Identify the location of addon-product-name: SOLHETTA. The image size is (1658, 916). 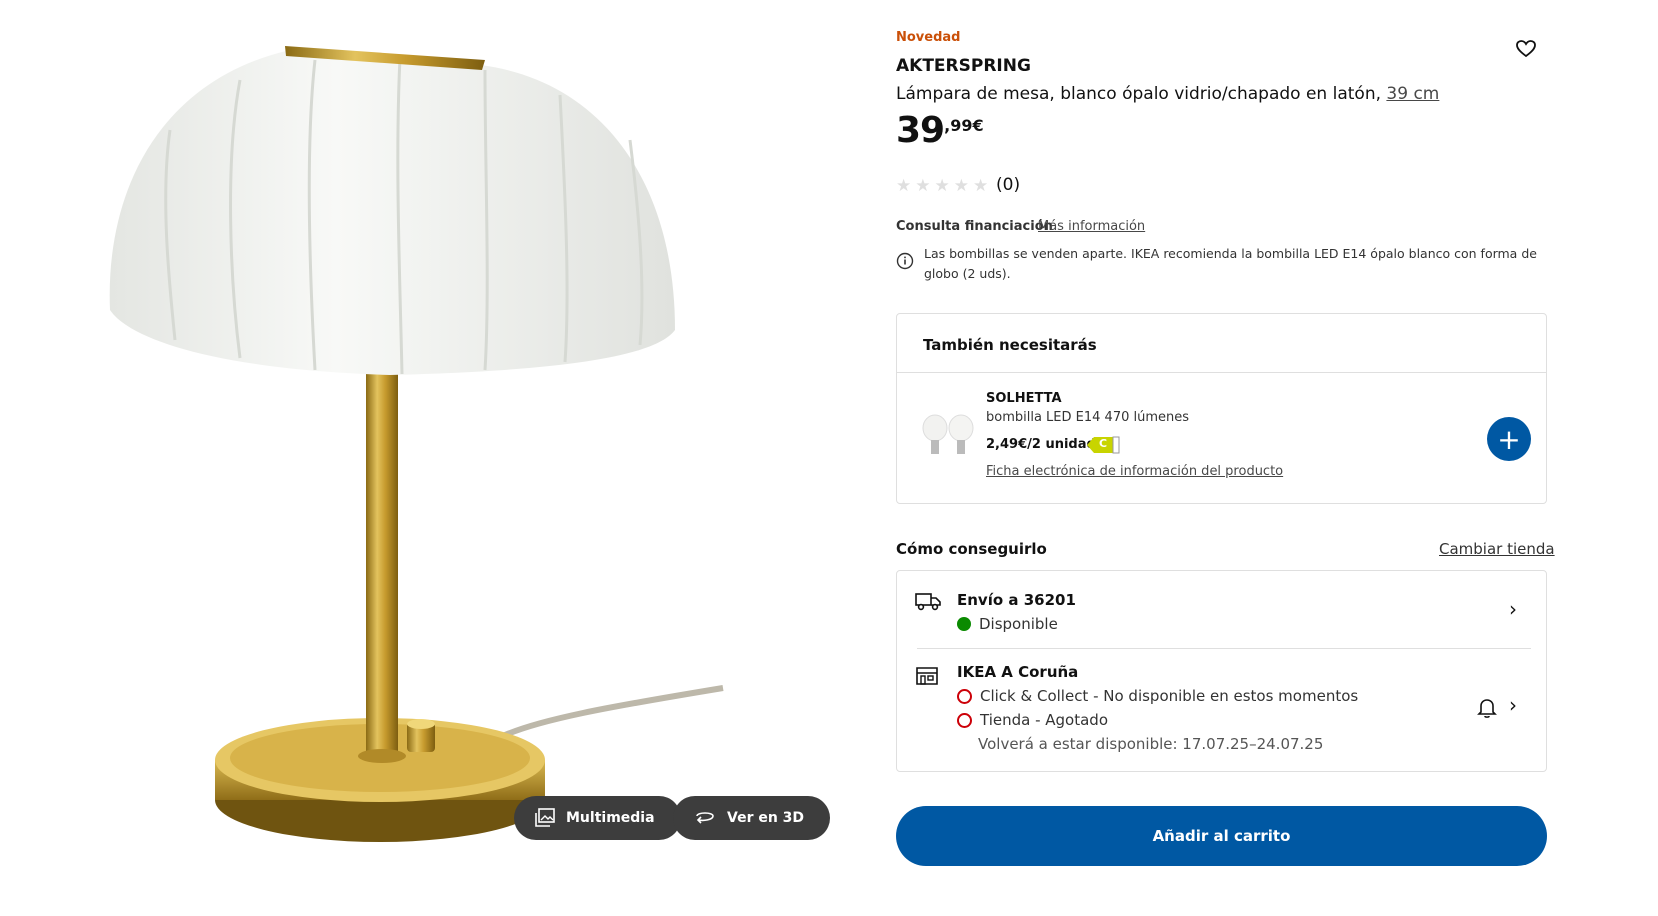
(1024, 398).